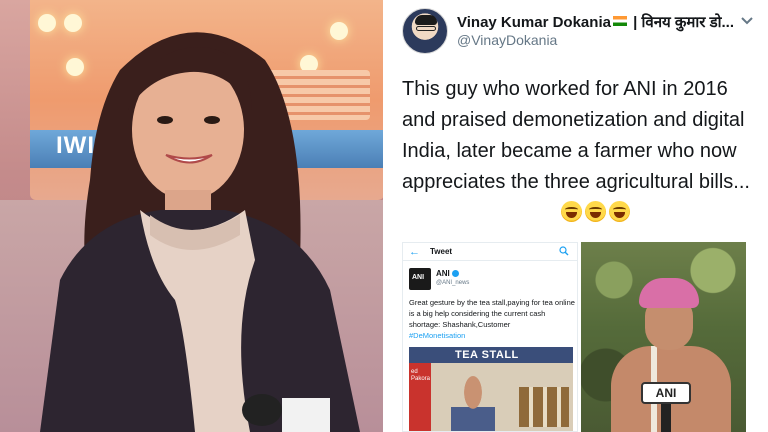 The image size is (768, 432). I want to click on stall-side-board: ed Pakora, so click(420, 397).